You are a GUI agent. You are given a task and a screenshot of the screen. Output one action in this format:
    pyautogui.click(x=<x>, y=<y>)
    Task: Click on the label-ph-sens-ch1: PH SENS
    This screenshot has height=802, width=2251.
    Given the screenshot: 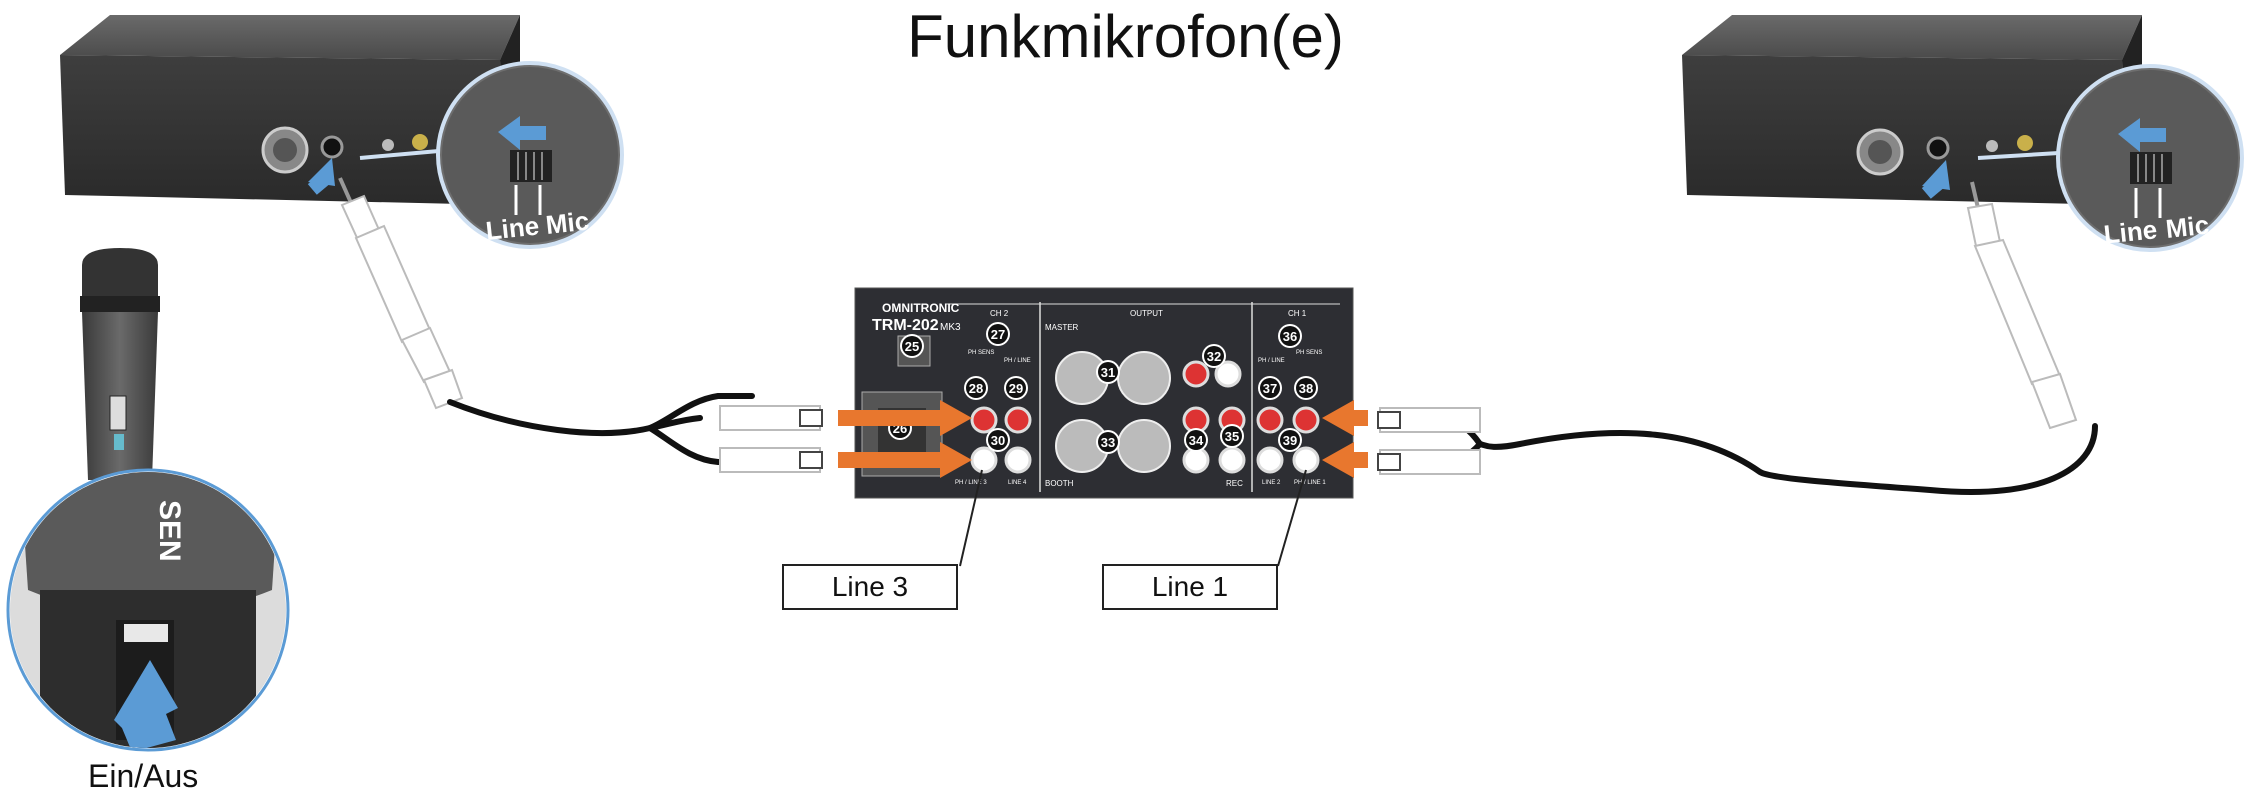 What is the action you would take?
    pyautogui.click(x=1309, y=353)
    